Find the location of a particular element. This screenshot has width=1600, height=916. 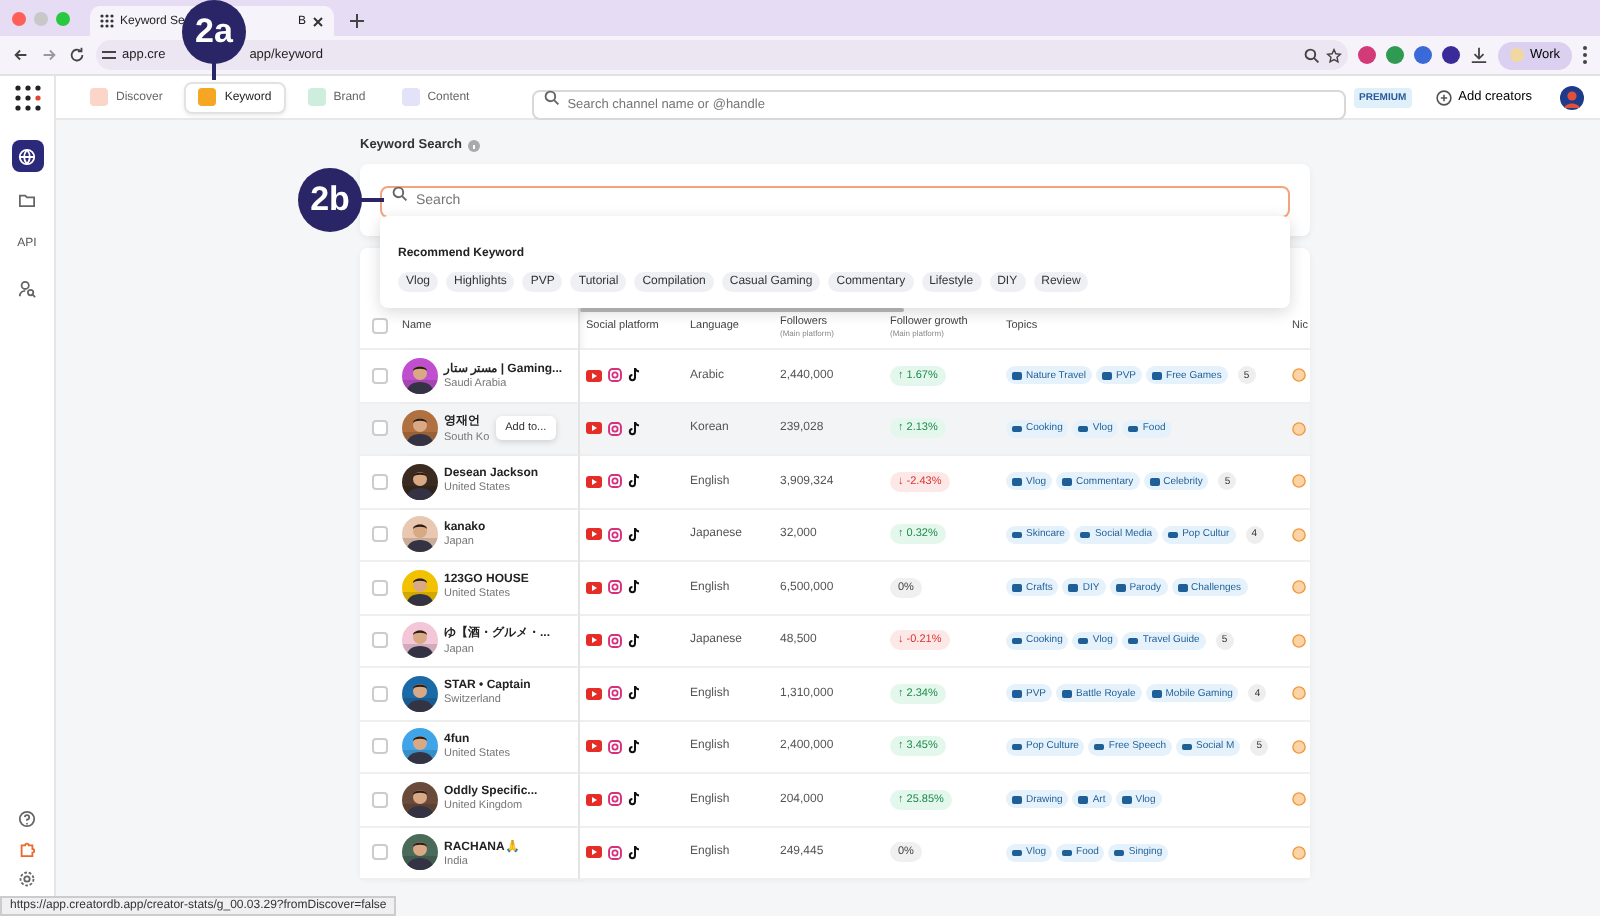

maximize-button is located at coordinates (63, 18).